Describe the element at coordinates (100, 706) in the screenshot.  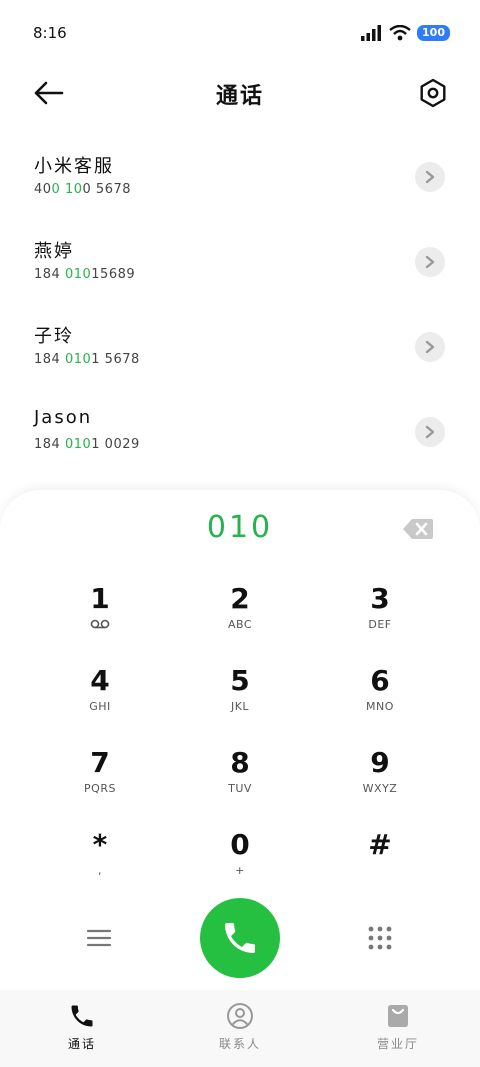
I see `key-letters: GHI` at that location.